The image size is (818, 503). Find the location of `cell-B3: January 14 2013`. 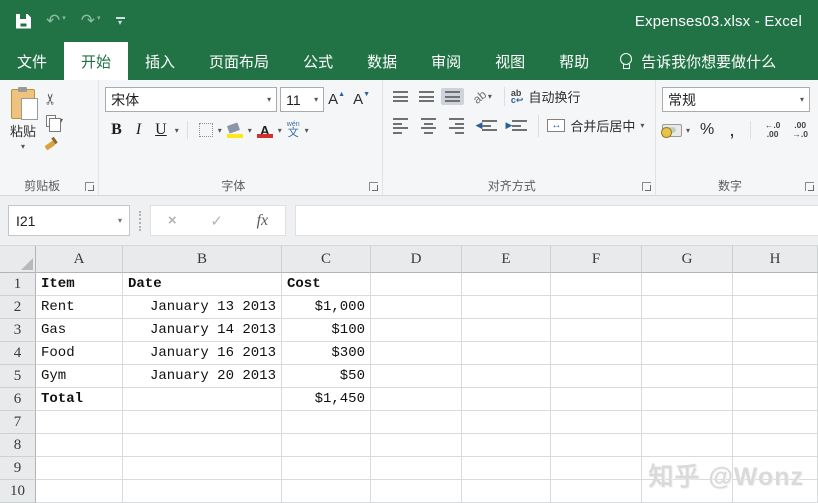

cell-B3: January 14 2013 is located at coordinates (202, 330).